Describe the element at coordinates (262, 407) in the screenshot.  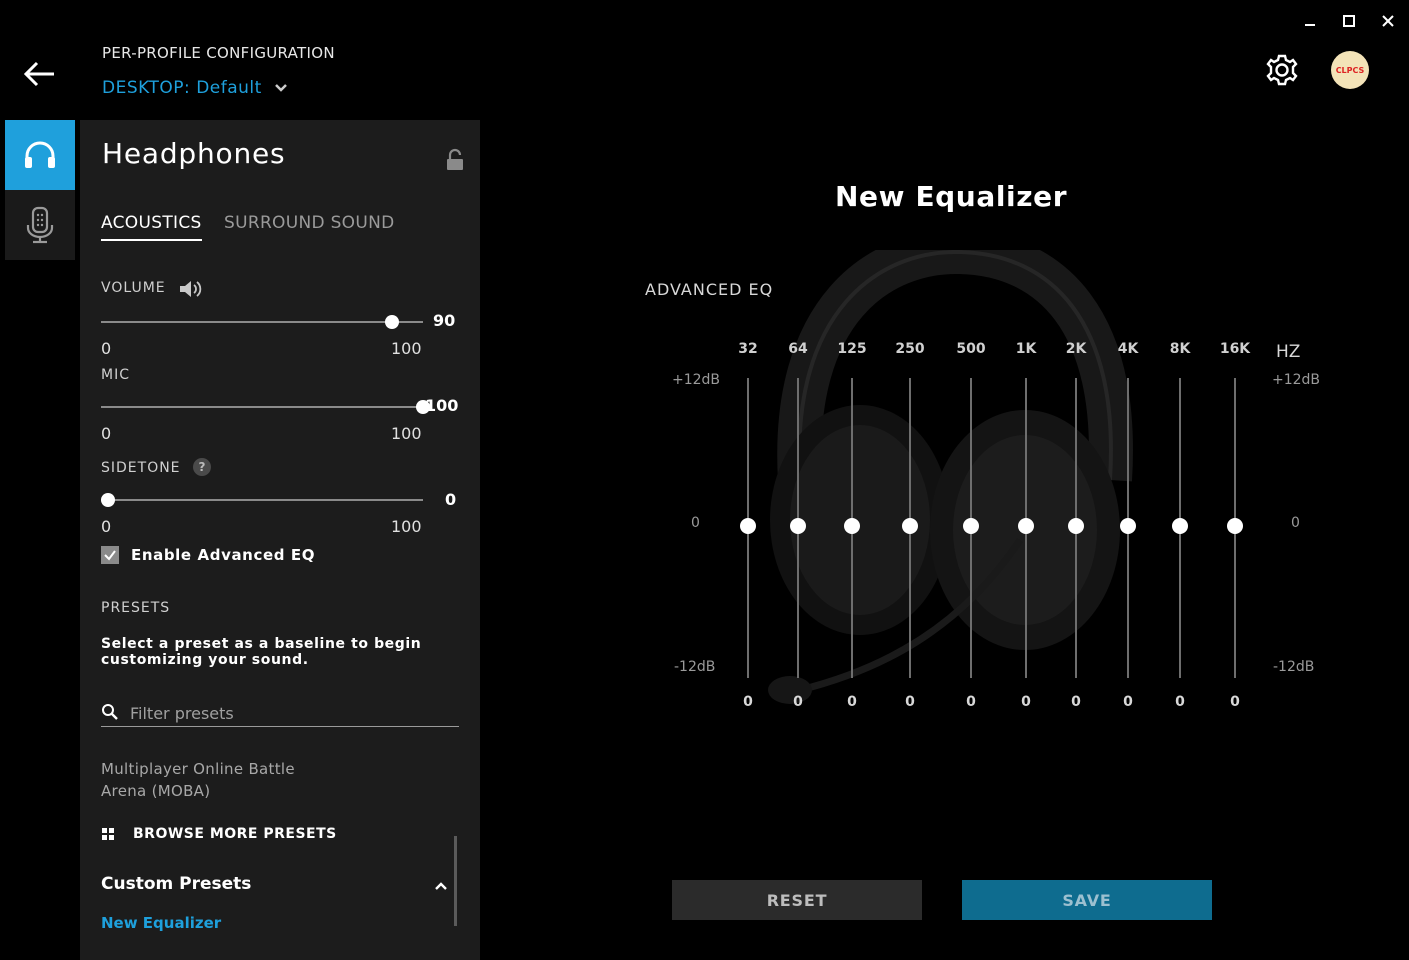
I see `mic-slider-track` at that location.